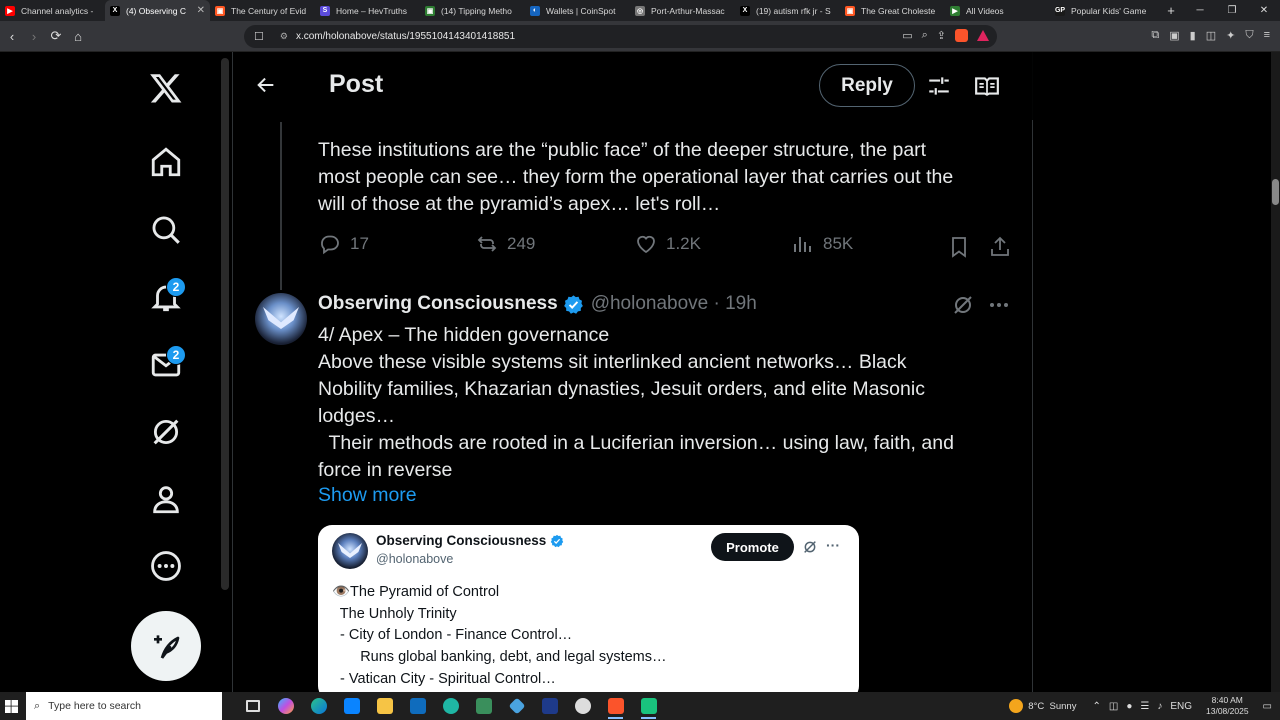 This screenshot has width=1280, height=720. What do you see at coordinates (1181, 706) in the screenshot?
I see `language-indicator: ENG` at bounding box center [1181, 706].